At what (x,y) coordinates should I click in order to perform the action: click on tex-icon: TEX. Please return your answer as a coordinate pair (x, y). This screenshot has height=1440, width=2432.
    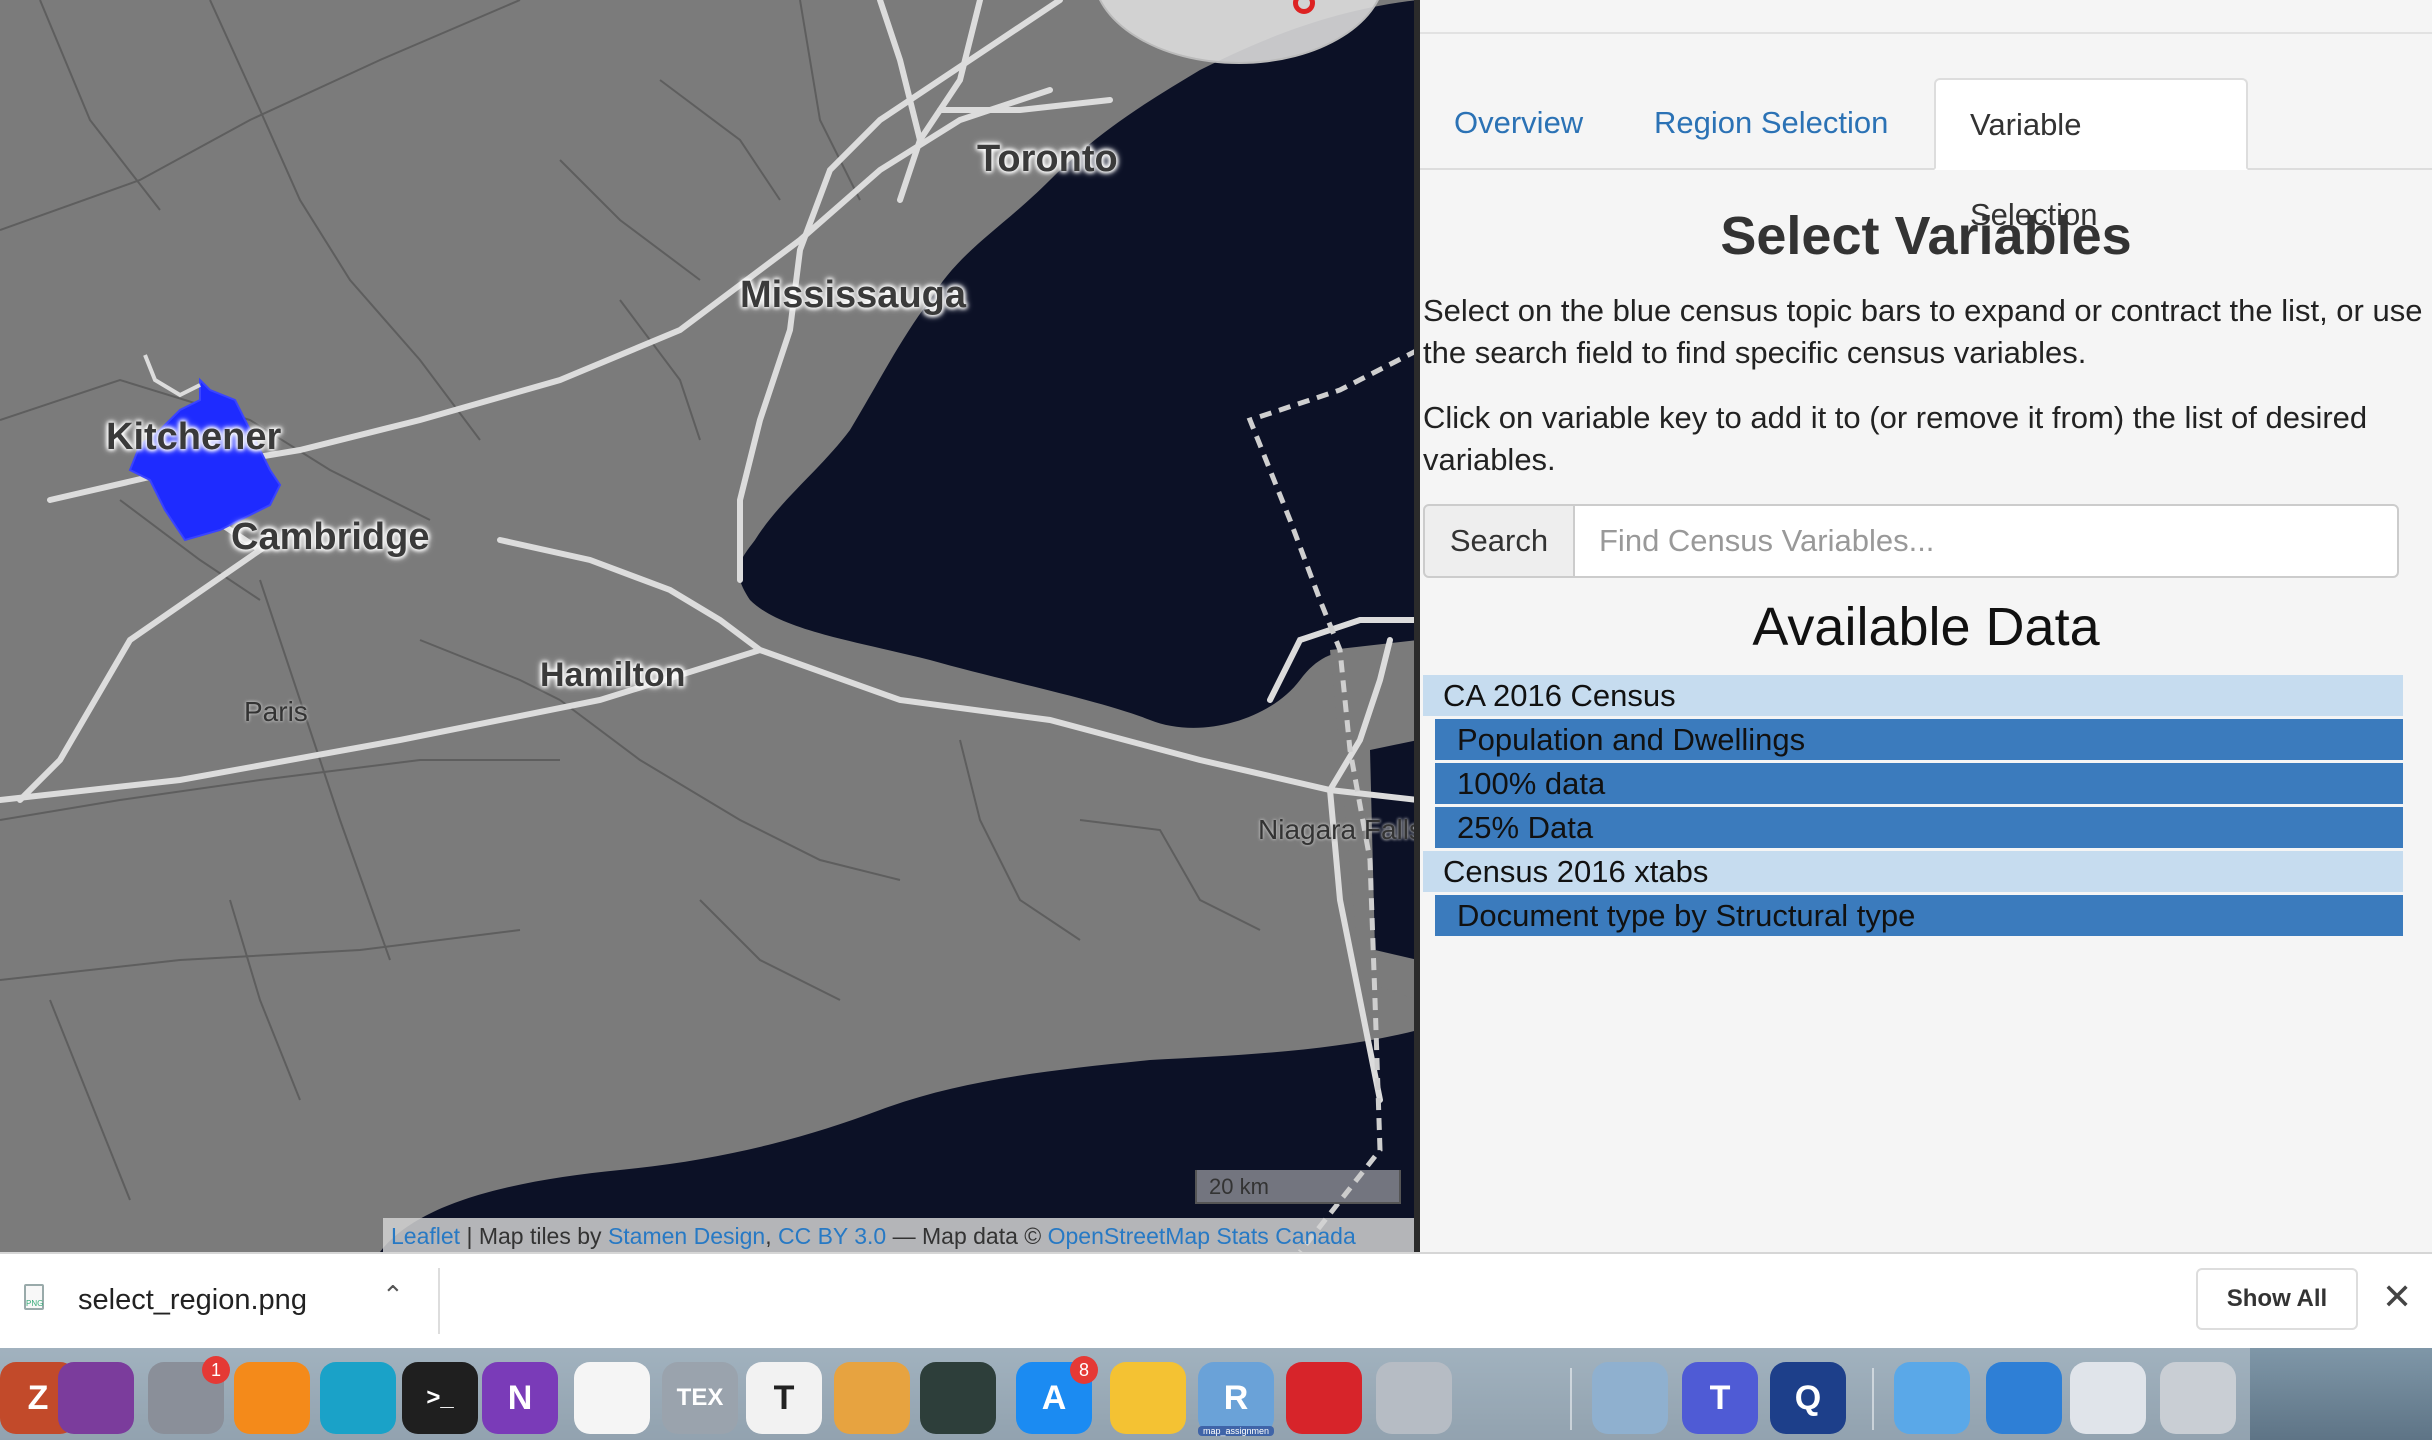
    Looking at the image, I should click on (700, 1398).